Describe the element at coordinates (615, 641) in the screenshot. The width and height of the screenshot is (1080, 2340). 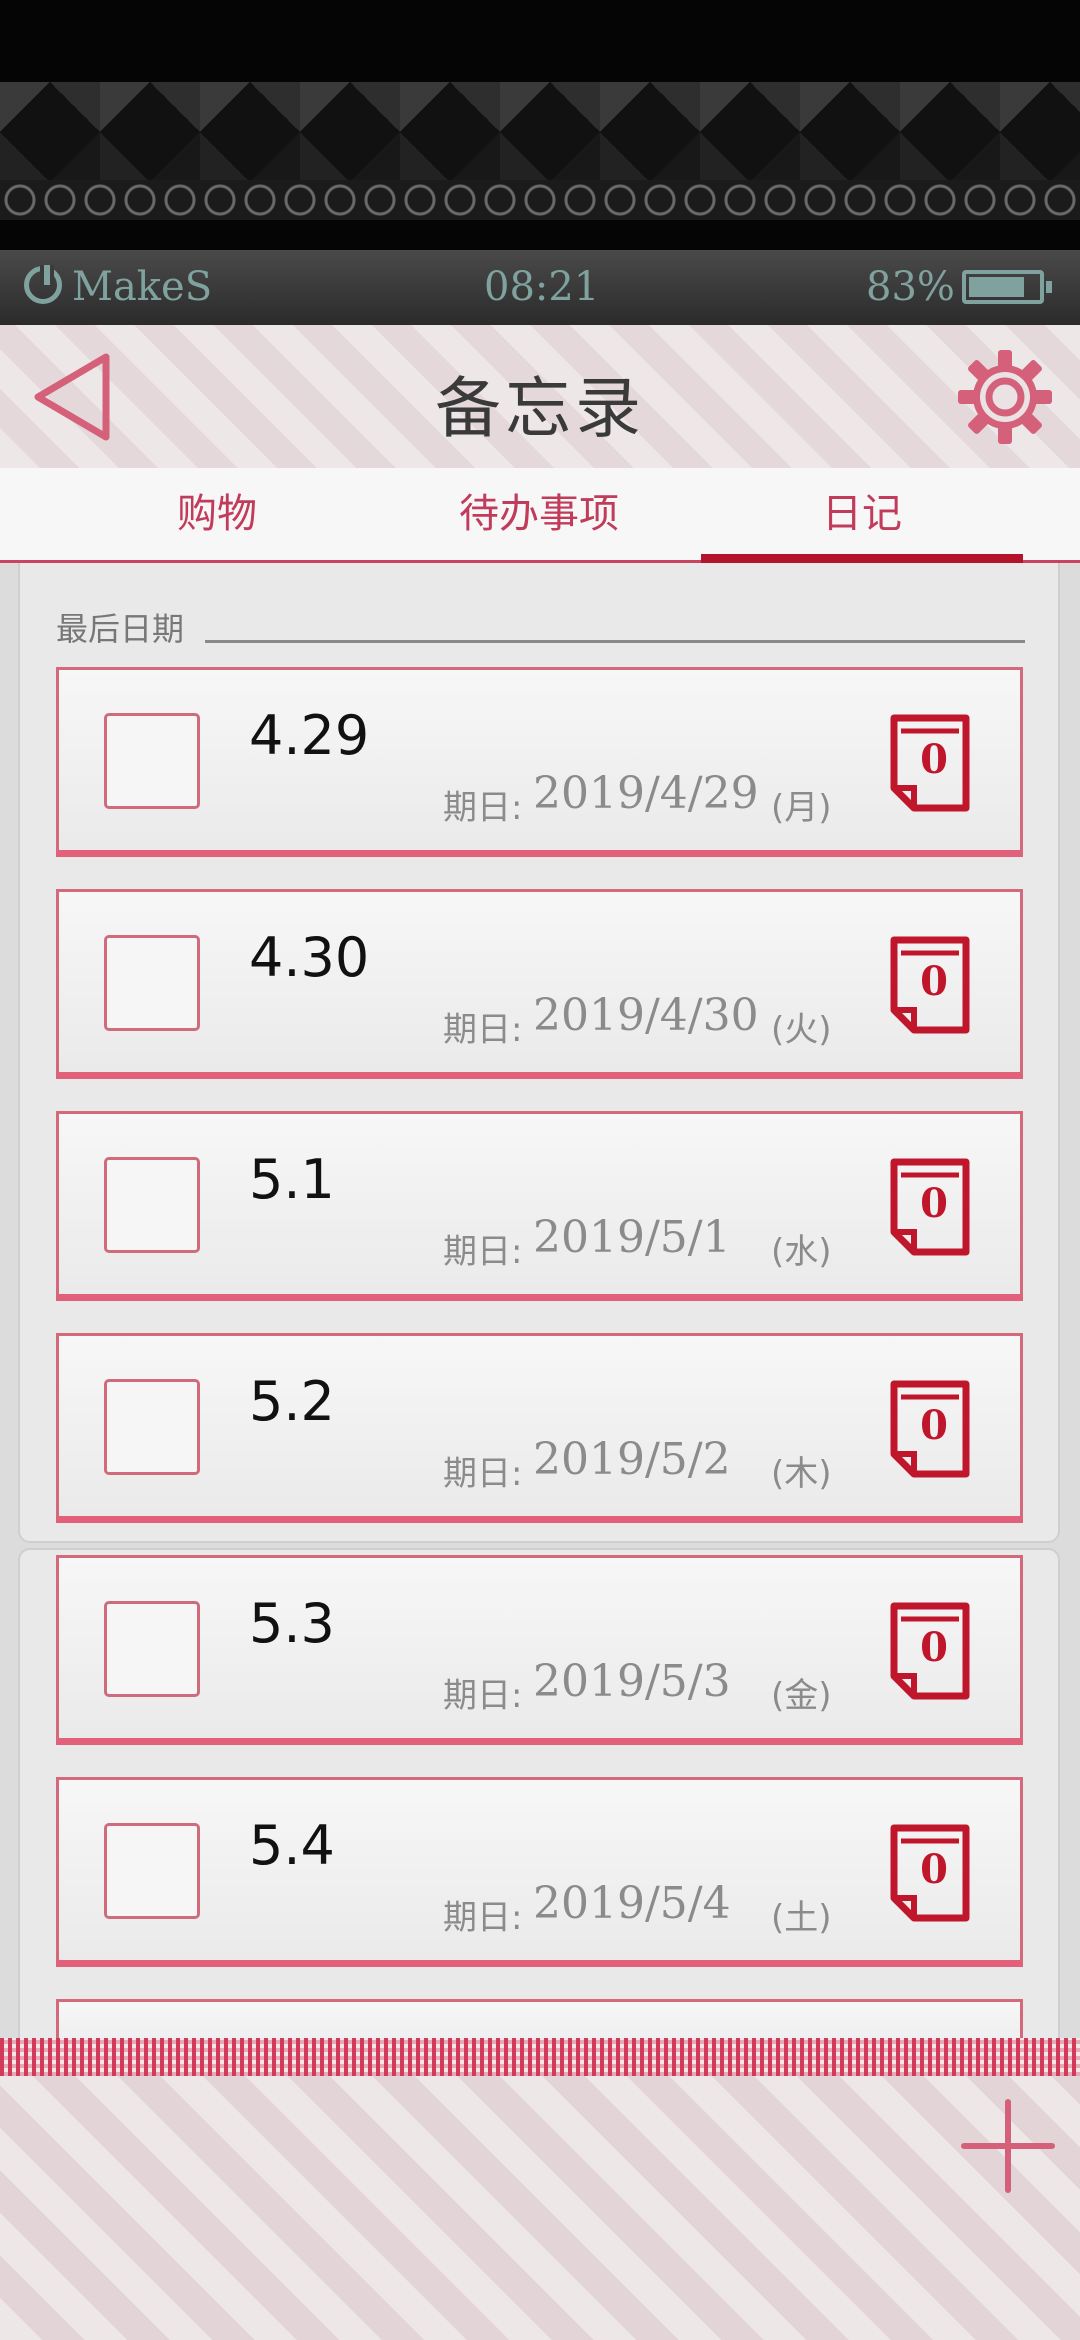
I see `section-divider` at that location.